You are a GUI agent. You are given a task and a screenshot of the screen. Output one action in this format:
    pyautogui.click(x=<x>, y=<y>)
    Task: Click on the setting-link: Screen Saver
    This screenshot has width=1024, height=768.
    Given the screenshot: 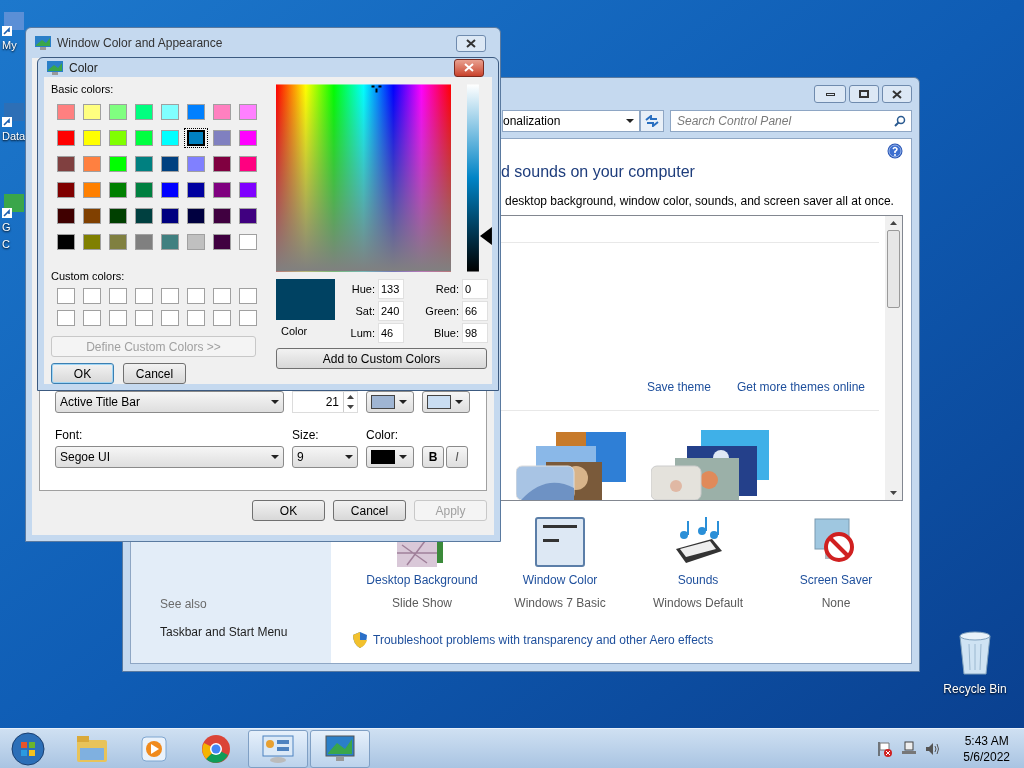 What is the action you would take?
    pyautogui.click(x=836, y=580)
    